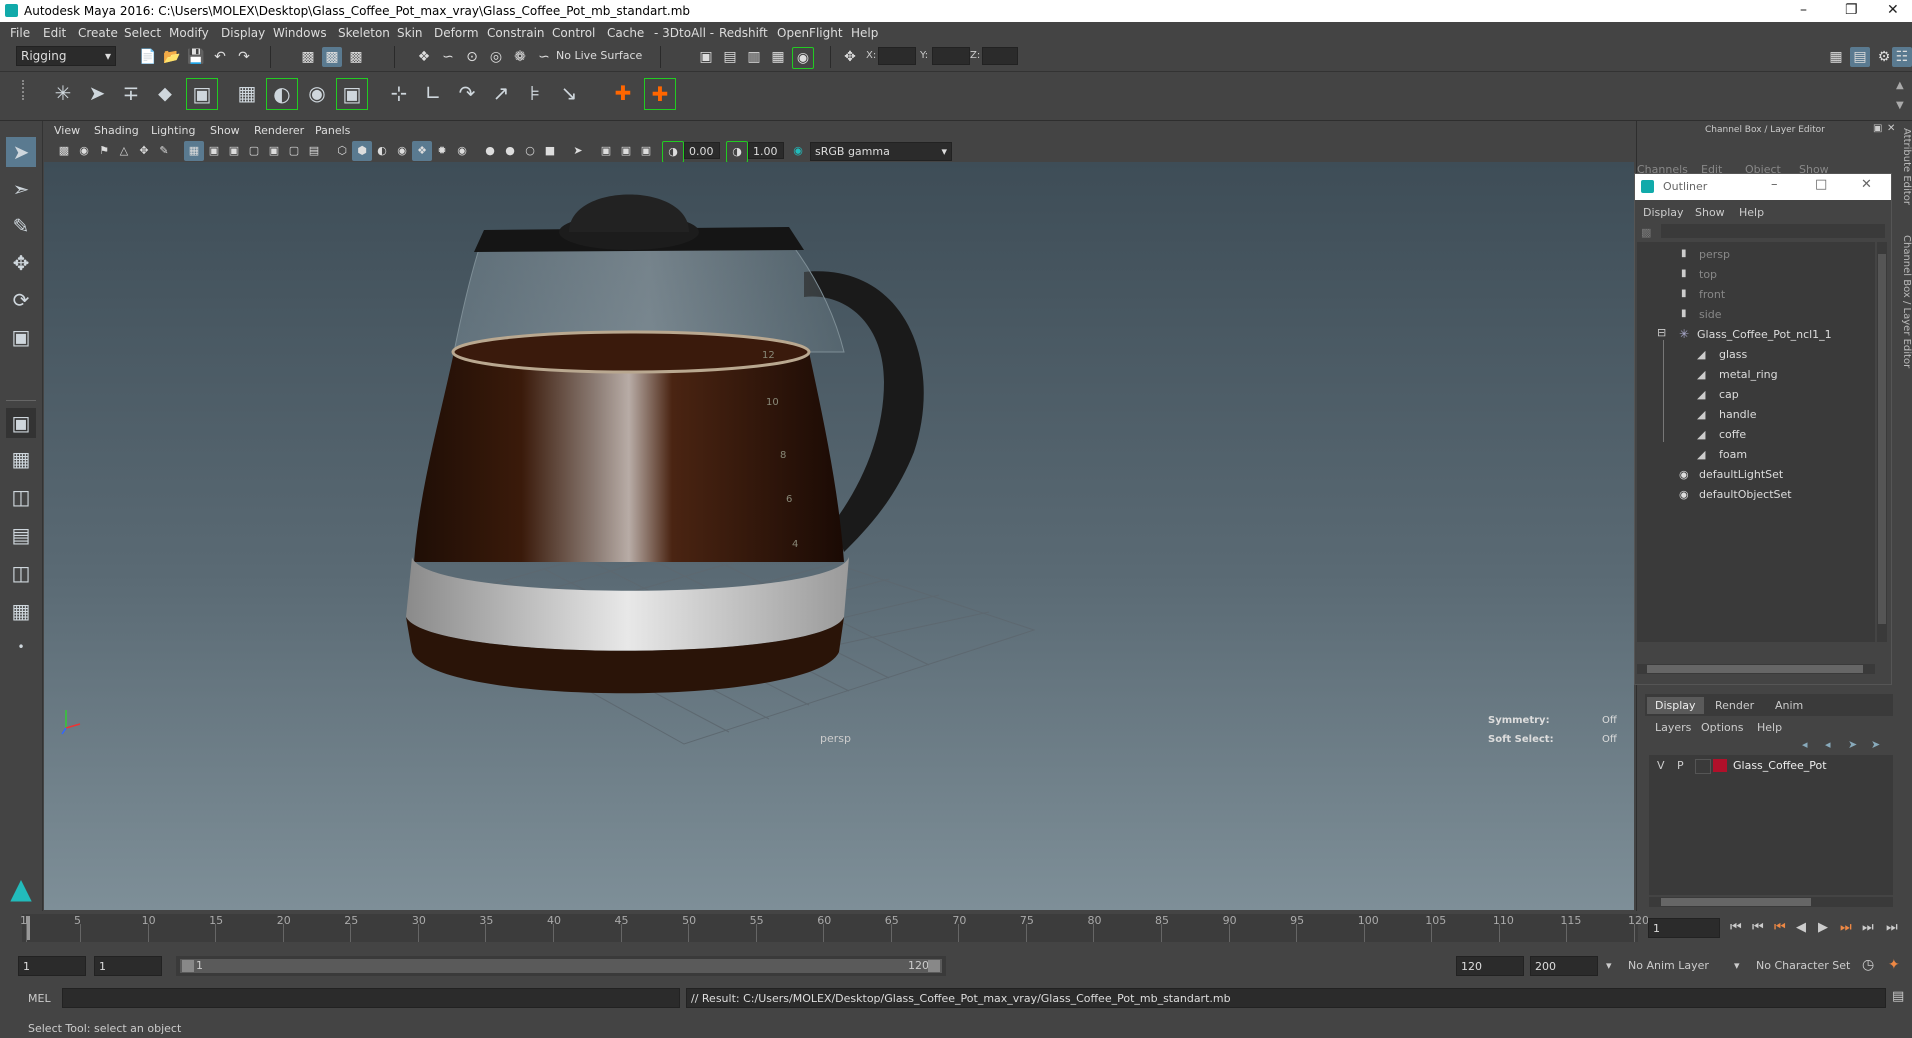 The width and height of the screenshot is (1912, 1038). Describe the element at coordinates (84, 151) in the screenshot. I see `camera-attributes-icon: ◉` at that location.